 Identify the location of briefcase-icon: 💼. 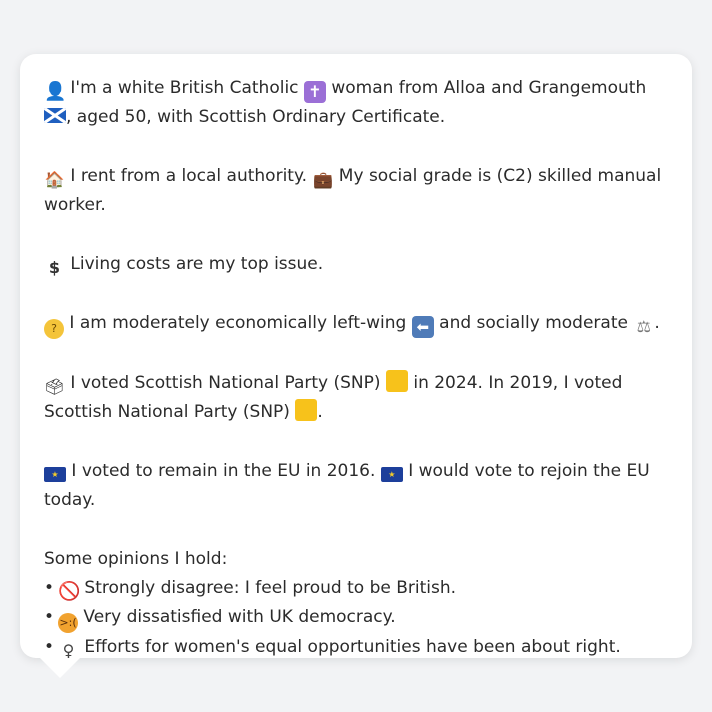
(322, 179).